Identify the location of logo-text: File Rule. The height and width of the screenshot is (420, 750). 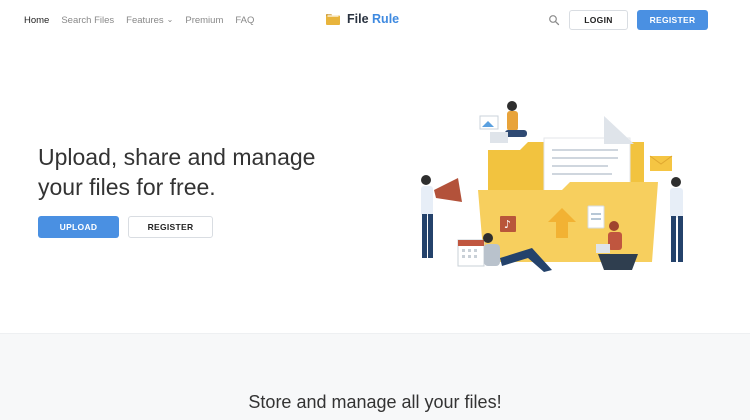
(373, 19).